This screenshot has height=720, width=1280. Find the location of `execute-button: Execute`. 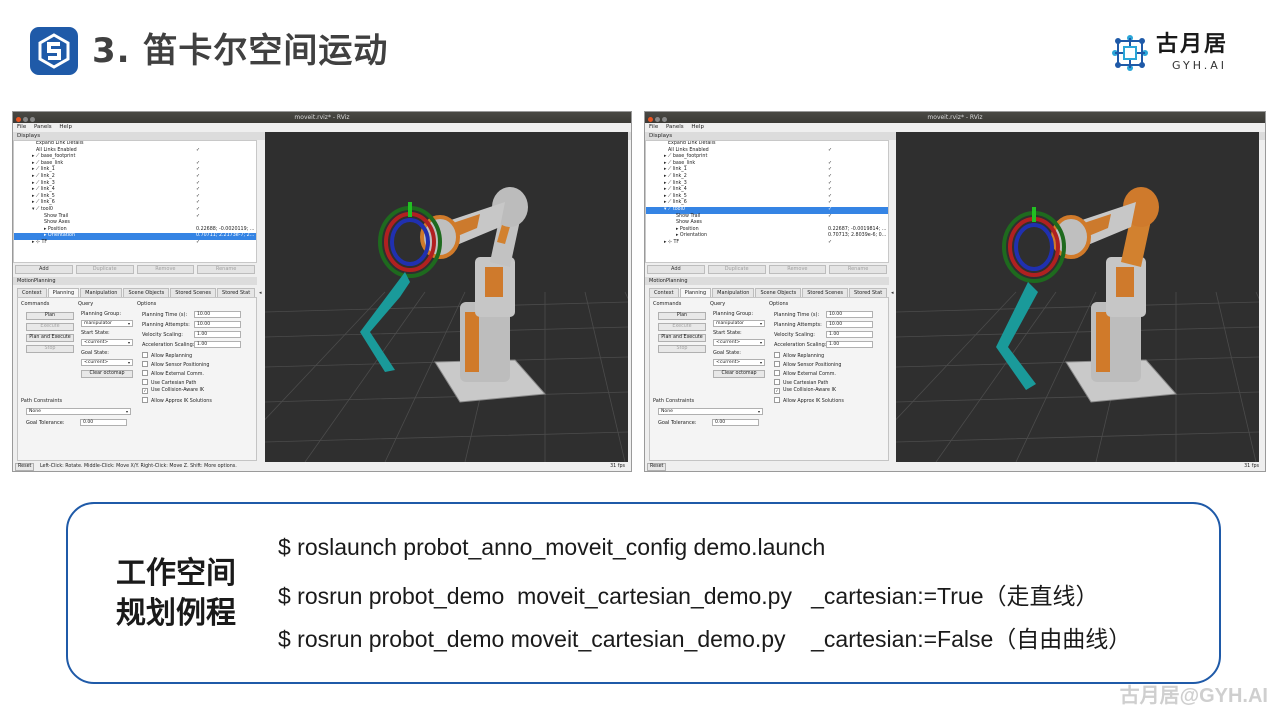

execute-button: Execute is located at coordinates (50, 327).